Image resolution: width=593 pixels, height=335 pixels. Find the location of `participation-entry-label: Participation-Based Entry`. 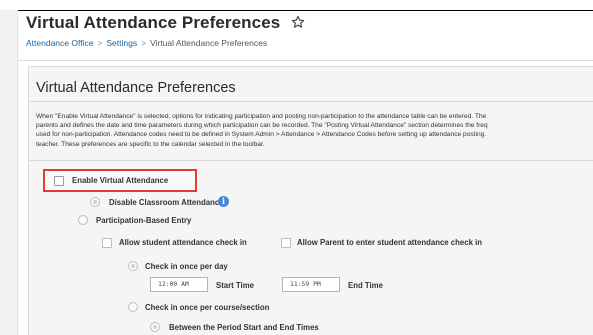

participation-entry-label: Participation-Based Entry is located at coordinates (144, 220).